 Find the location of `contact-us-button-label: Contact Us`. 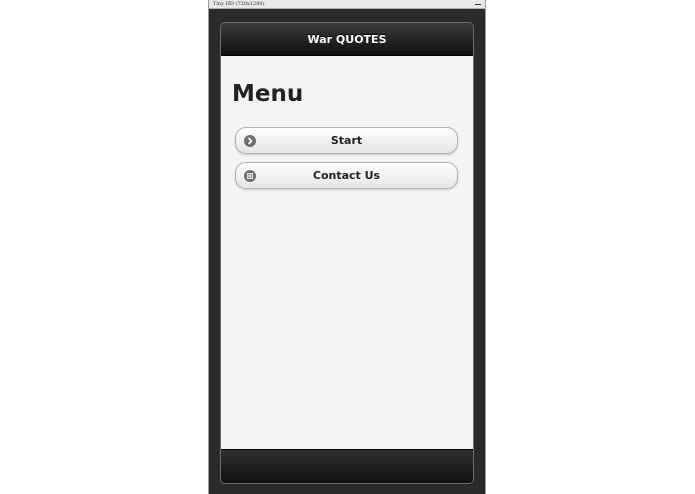

contact-us-button-label: Contact Us is located at coordinates (346, 175).